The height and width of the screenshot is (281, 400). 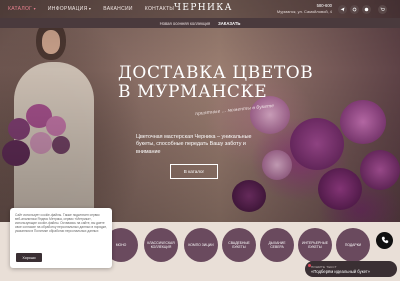 I want to click on hero-headline: Доставка цветов в Мурманске, so click(x=243, y=83).